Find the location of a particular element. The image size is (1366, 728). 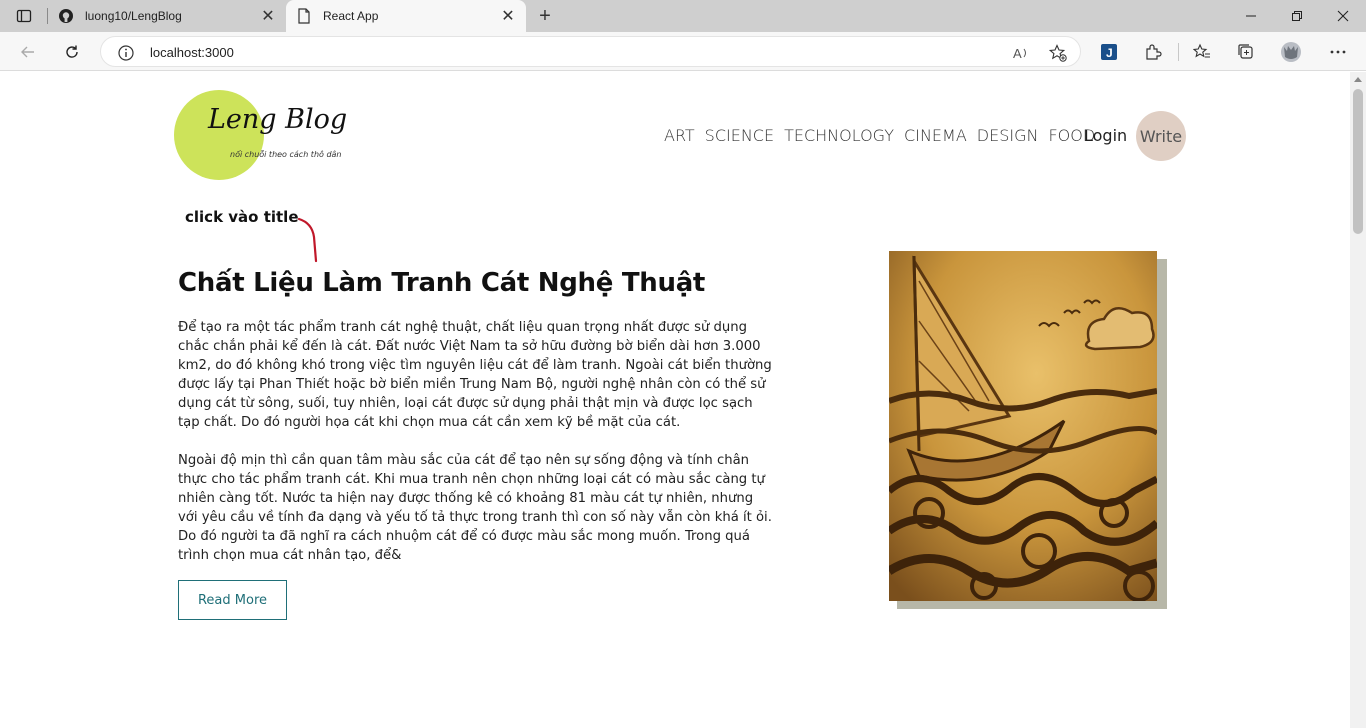

read-more-button: Read More is located at coordinates (232, 600).